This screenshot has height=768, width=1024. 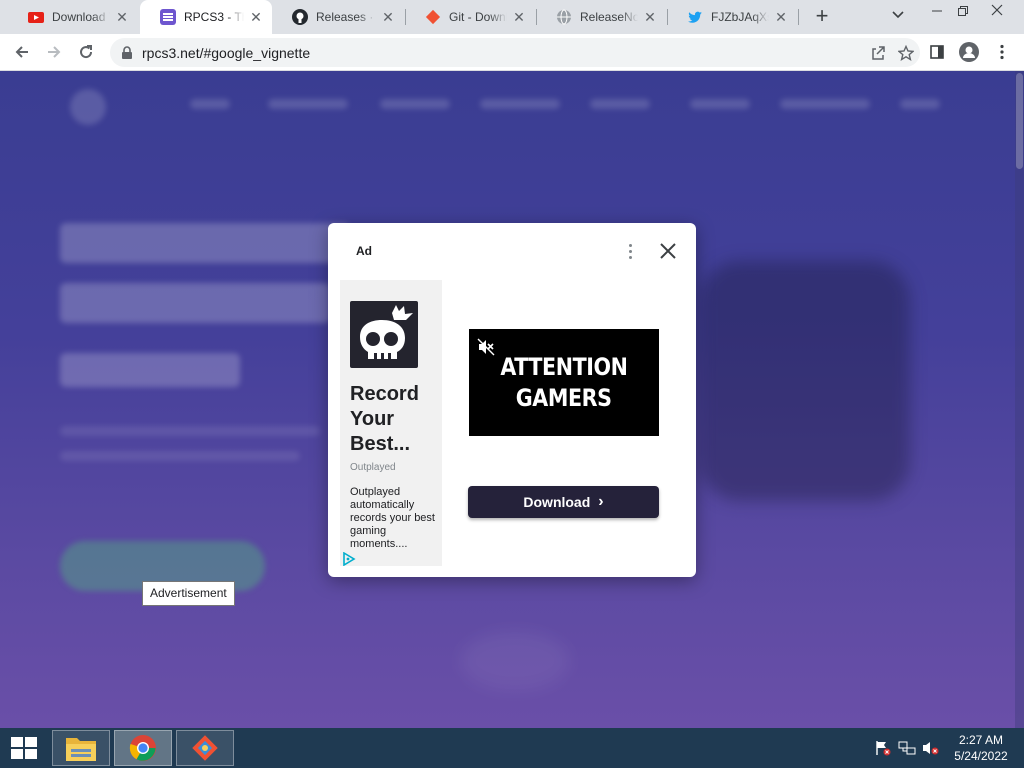 What do you see at coordinates (364, 251) in the screenshot?
I see `ad-label: Ad` at bounding box center [364, 251].